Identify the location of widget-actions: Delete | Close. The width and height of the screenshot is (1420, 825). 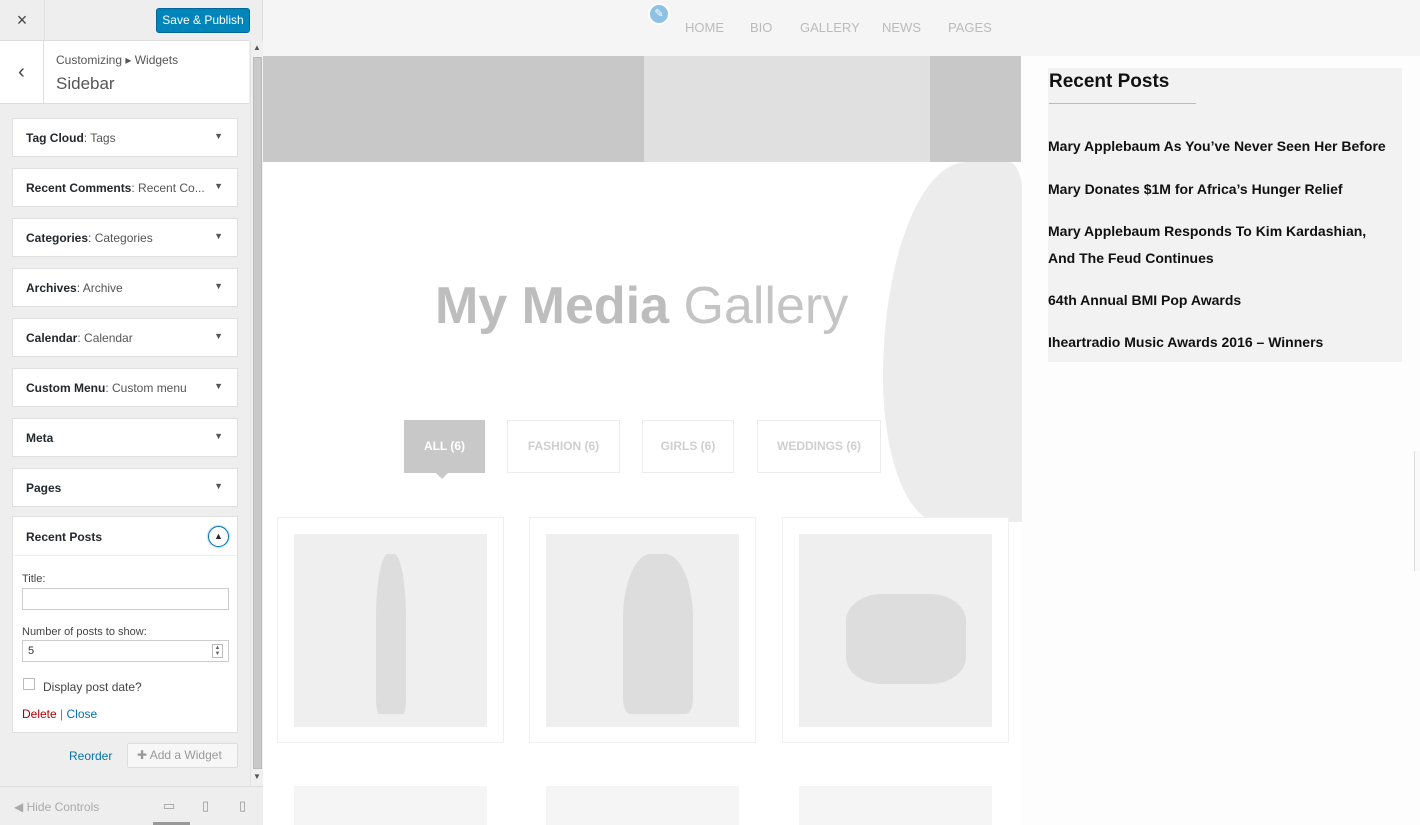
(59, 714).